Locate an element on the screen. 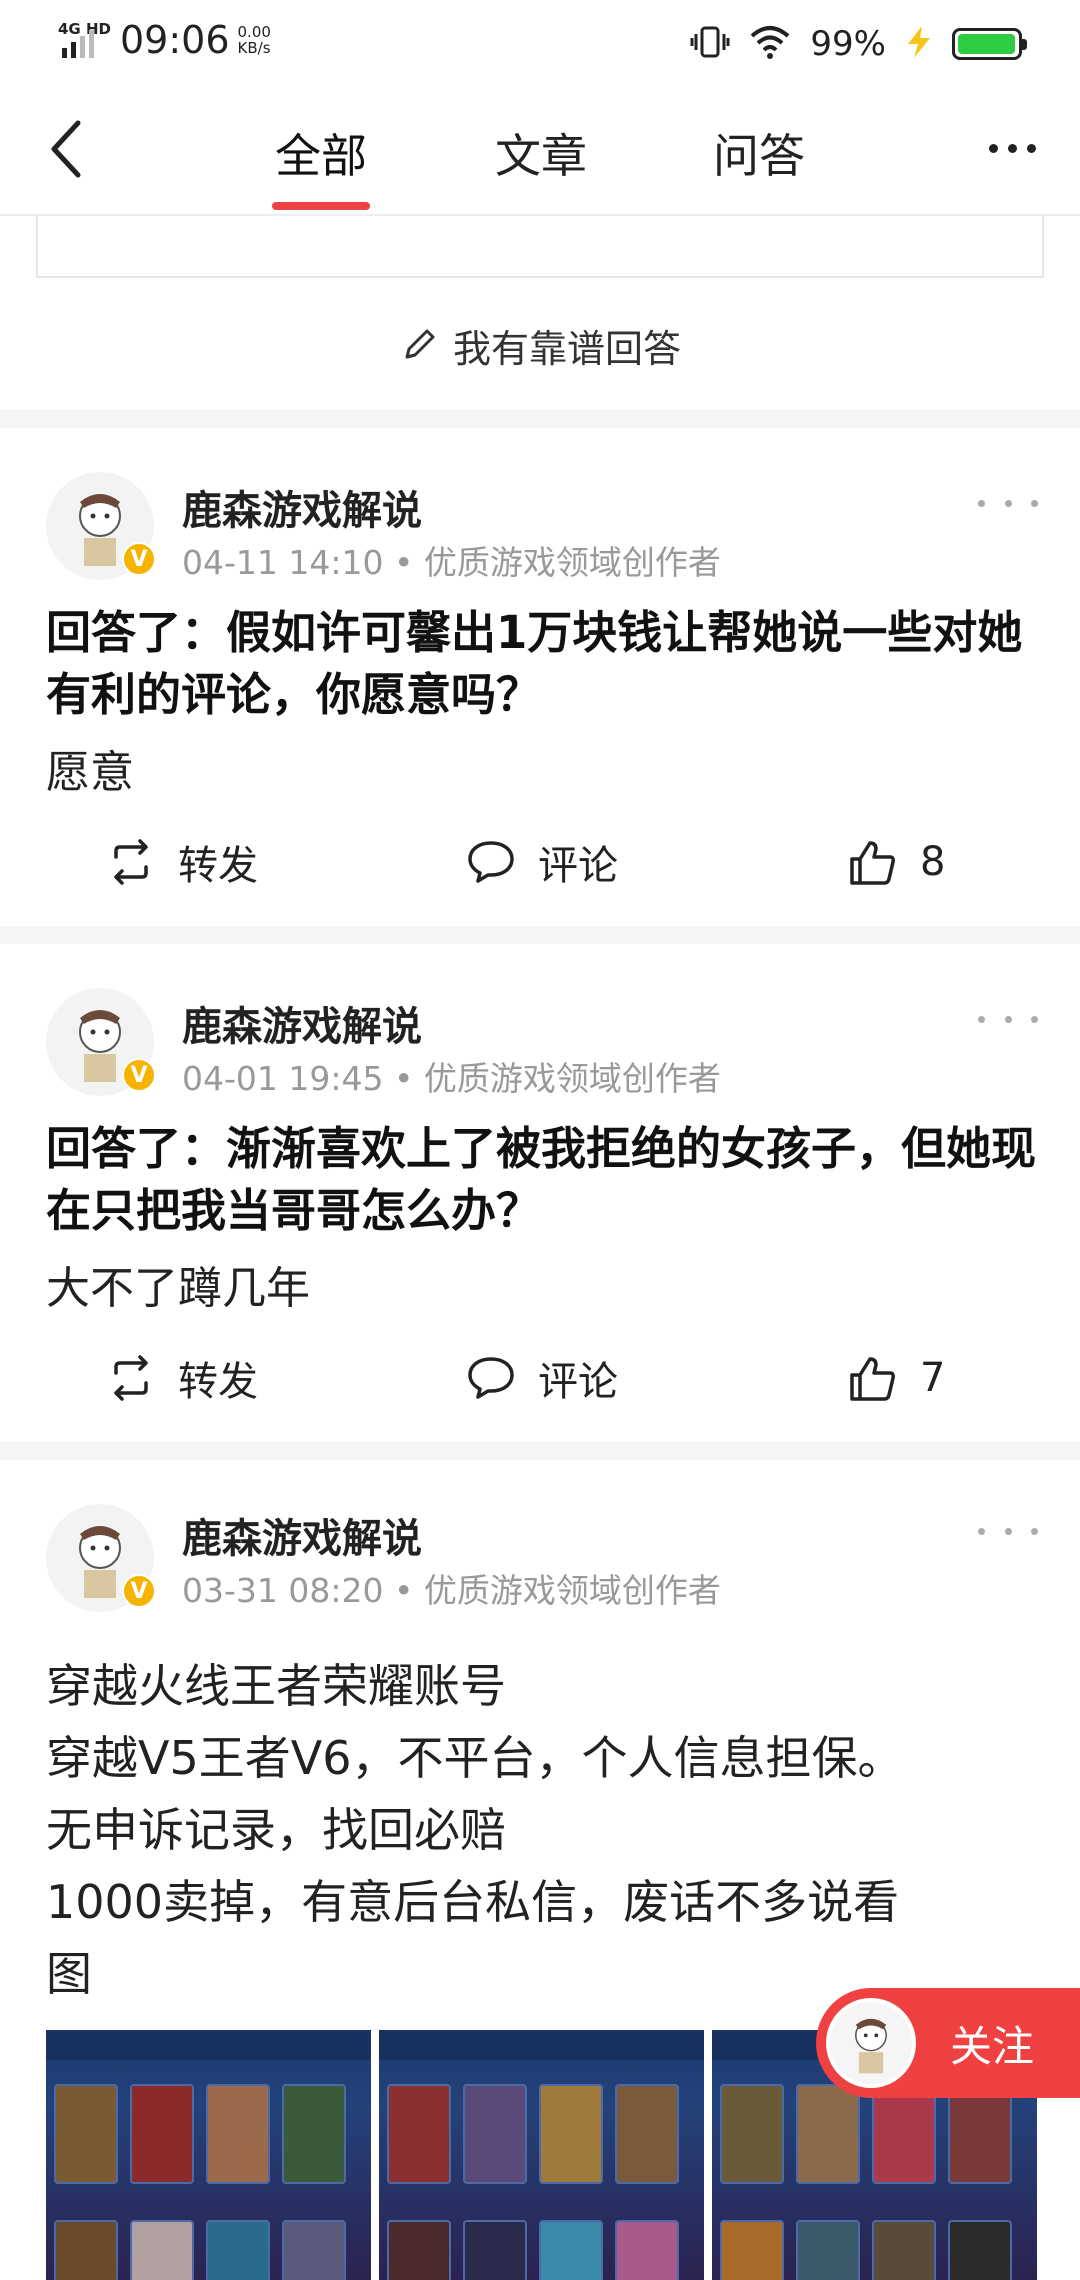 The width and height of the screenshot is (1080, 2280). like-button: 7 is located at coordinates (896, 1378).